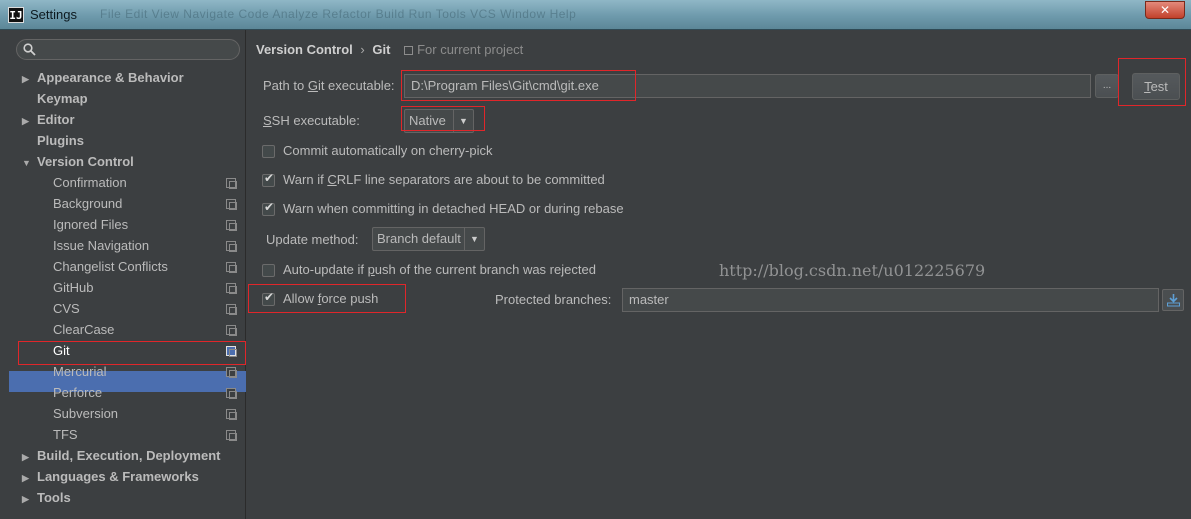 The width and height of the screenshot is (1191, 519). I want to click on sidebar-item-label: Background, so click(88, 203).